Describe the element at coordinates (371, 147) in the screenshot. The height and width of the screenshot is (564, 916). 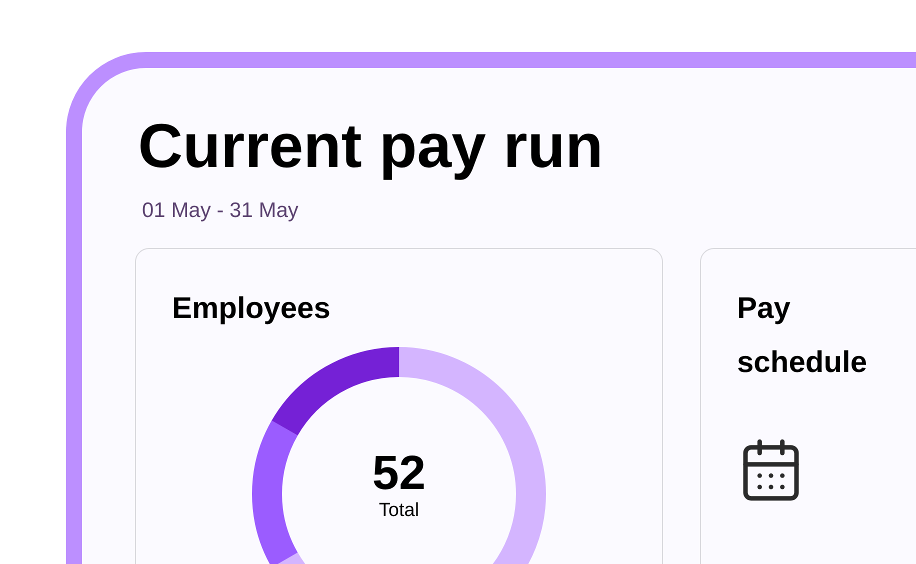
I see `page-title: Current pay run` at that location.